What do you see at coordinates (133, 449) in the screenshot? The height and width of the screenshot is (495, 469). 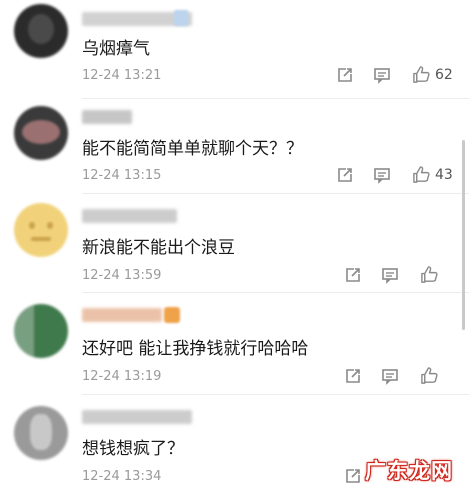 I see `comment-text: 想钱想疯了？` at bounding box center [133, 449].